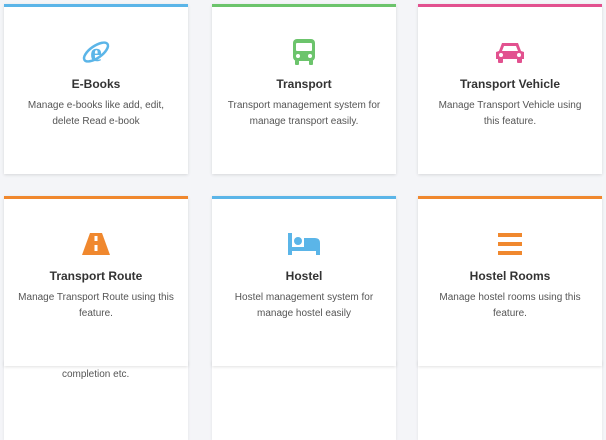 This screenshot has height=440, width=606. I want to click on bus-icon, so click(304, 52).